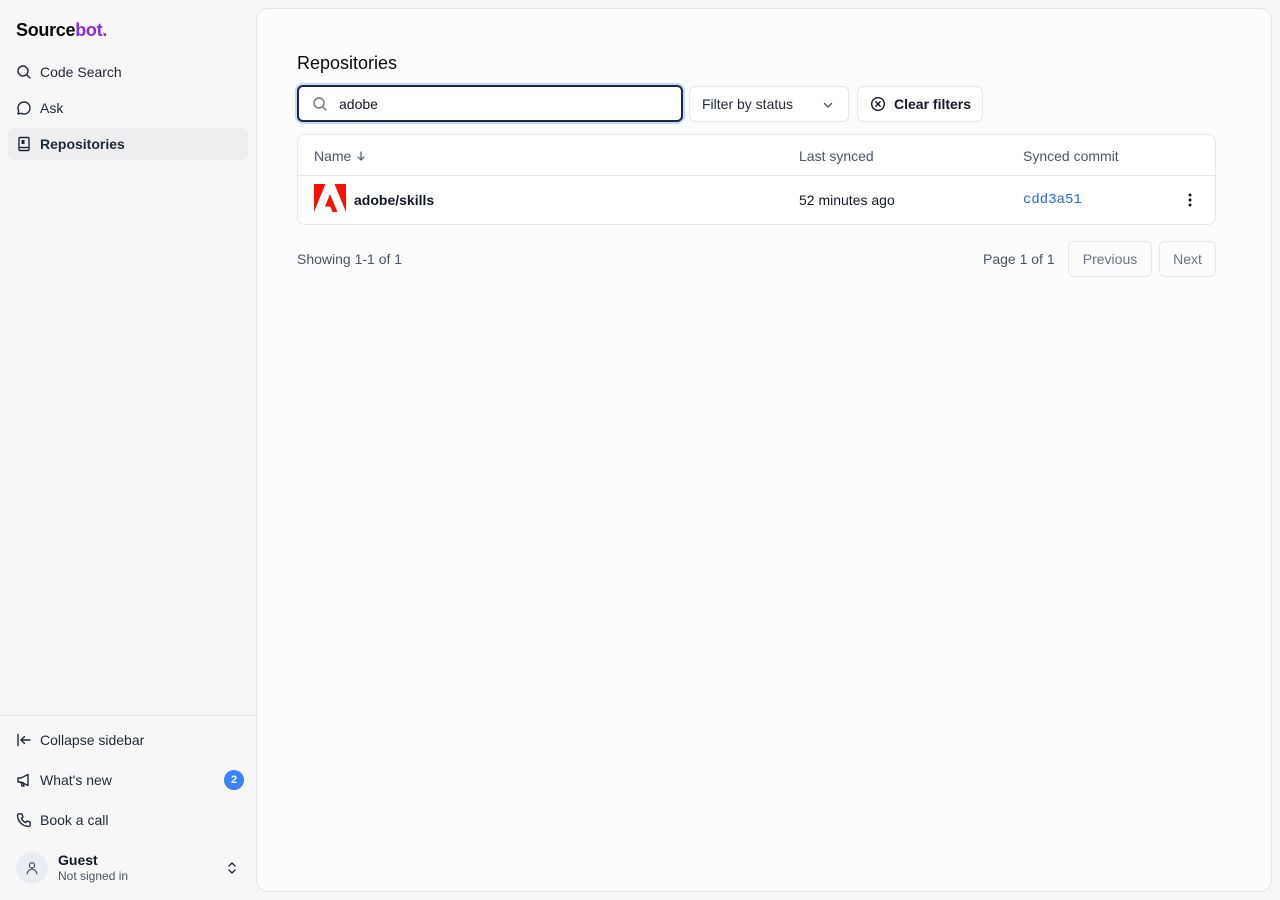 The width and height of the screenshot is (1280, 900). What do you see at coordinates (1110, 259) in the screenshot?
I see `previous-page-button: Previous` at bounding box center [1110, 259].